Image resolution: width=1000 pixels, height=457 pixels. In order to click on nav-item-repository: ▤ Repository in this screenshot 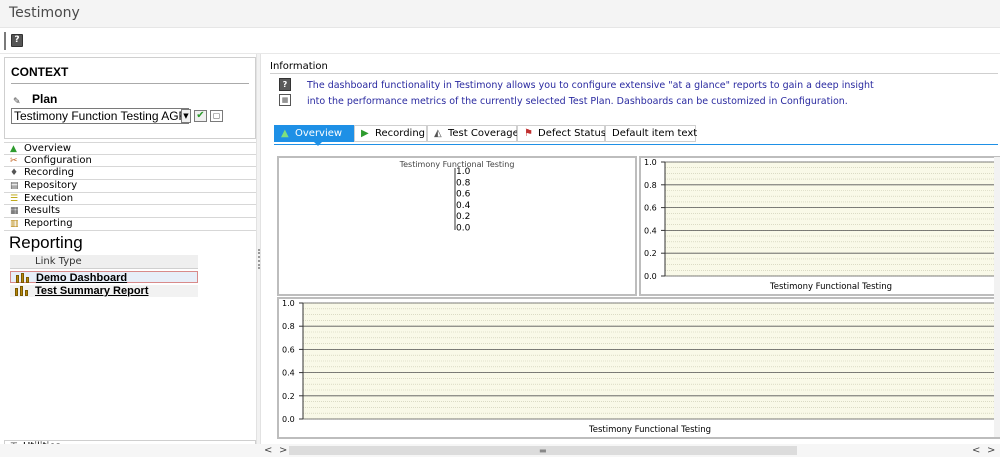, I will do `click(130, 186)`.